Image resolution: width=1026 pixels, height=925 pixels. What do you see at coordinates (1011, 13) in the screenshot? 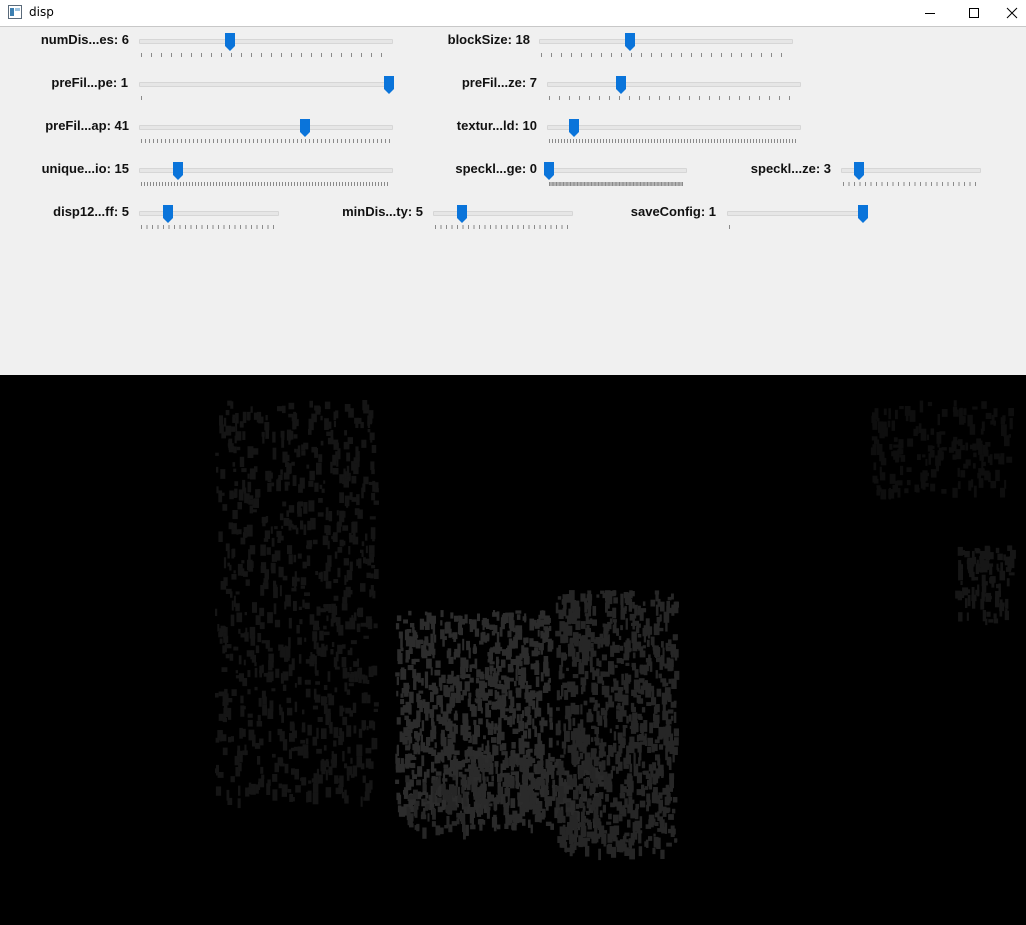
I see `close-button` at bounding box center [1011, 13].